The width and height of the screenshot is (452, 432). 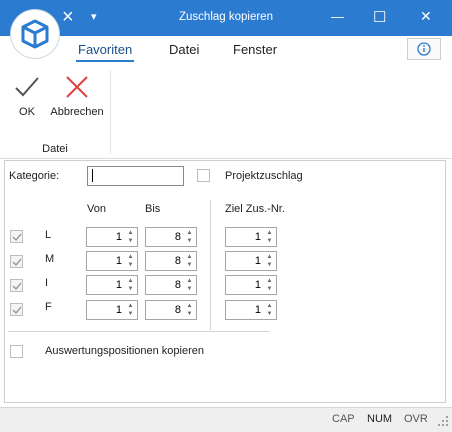 I want to click on row-checkbox-l, so click(x=16, y=236).